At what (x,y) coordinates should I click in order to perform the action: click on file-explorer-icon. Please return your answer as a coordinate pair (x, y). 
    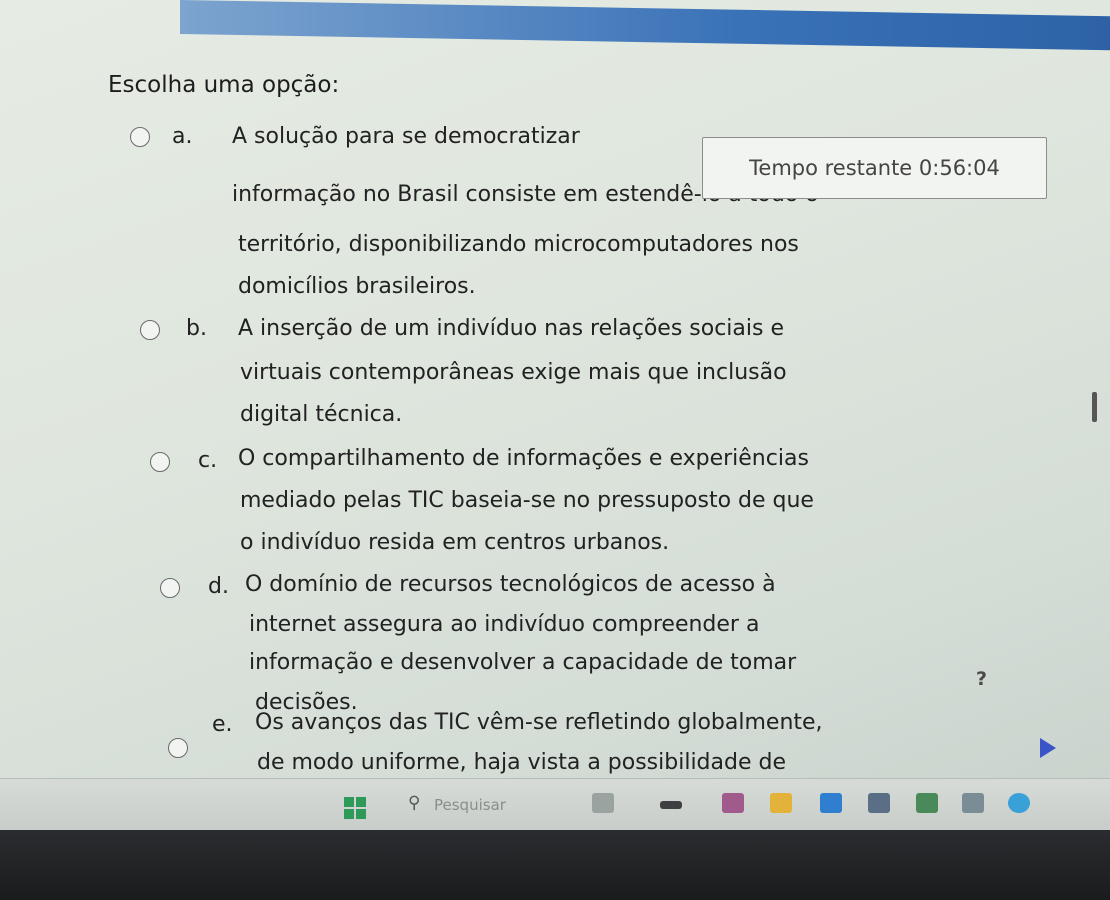
    Looking at the image, I should click on (781, 803).